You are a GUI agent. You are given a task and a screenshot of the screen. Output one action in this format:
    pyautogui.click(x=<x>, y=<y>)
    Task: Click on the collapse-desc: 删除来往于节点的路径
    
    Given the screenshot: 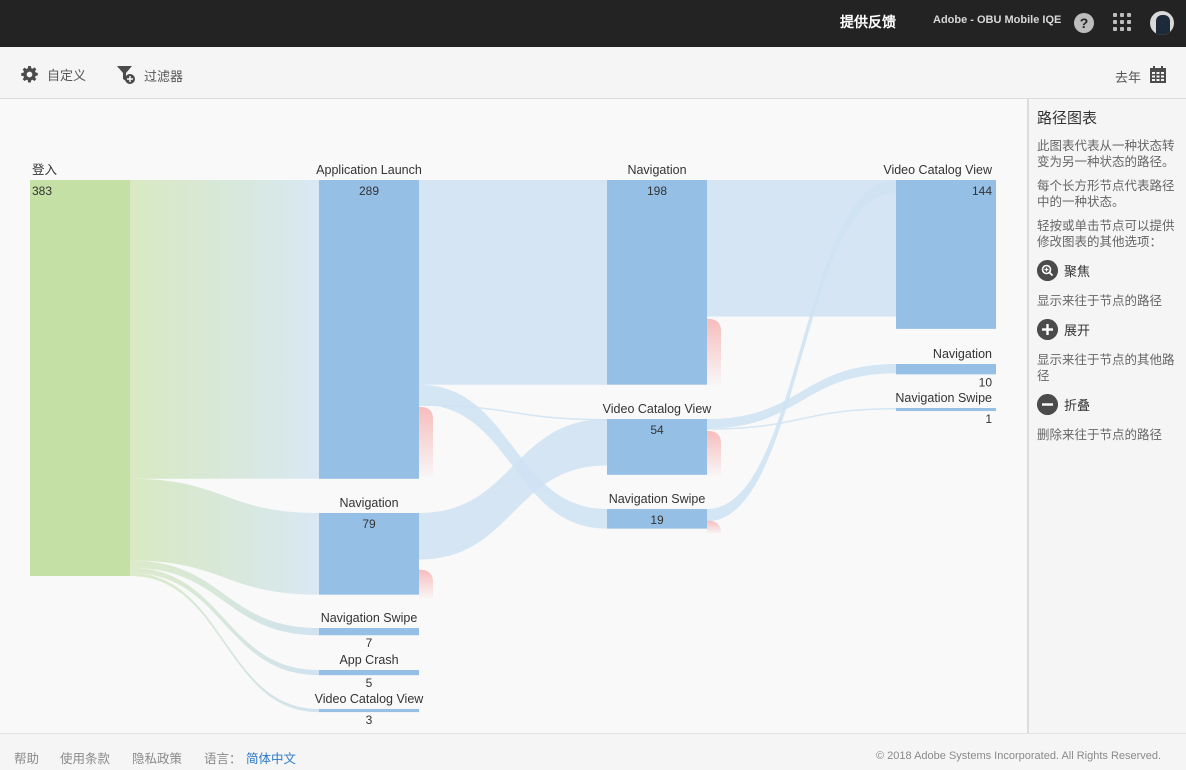 What is the action you would take?
    pyautogui.click(x=1100, y=434)
    